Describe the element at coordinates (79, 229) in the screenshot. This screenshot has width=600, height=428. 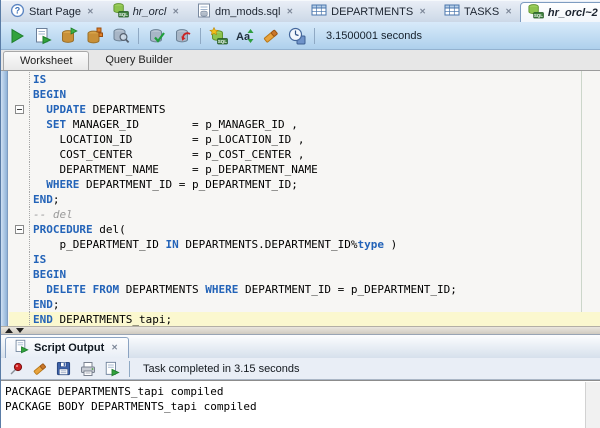
I see `code-text: PROCEDURE del(` at that location.